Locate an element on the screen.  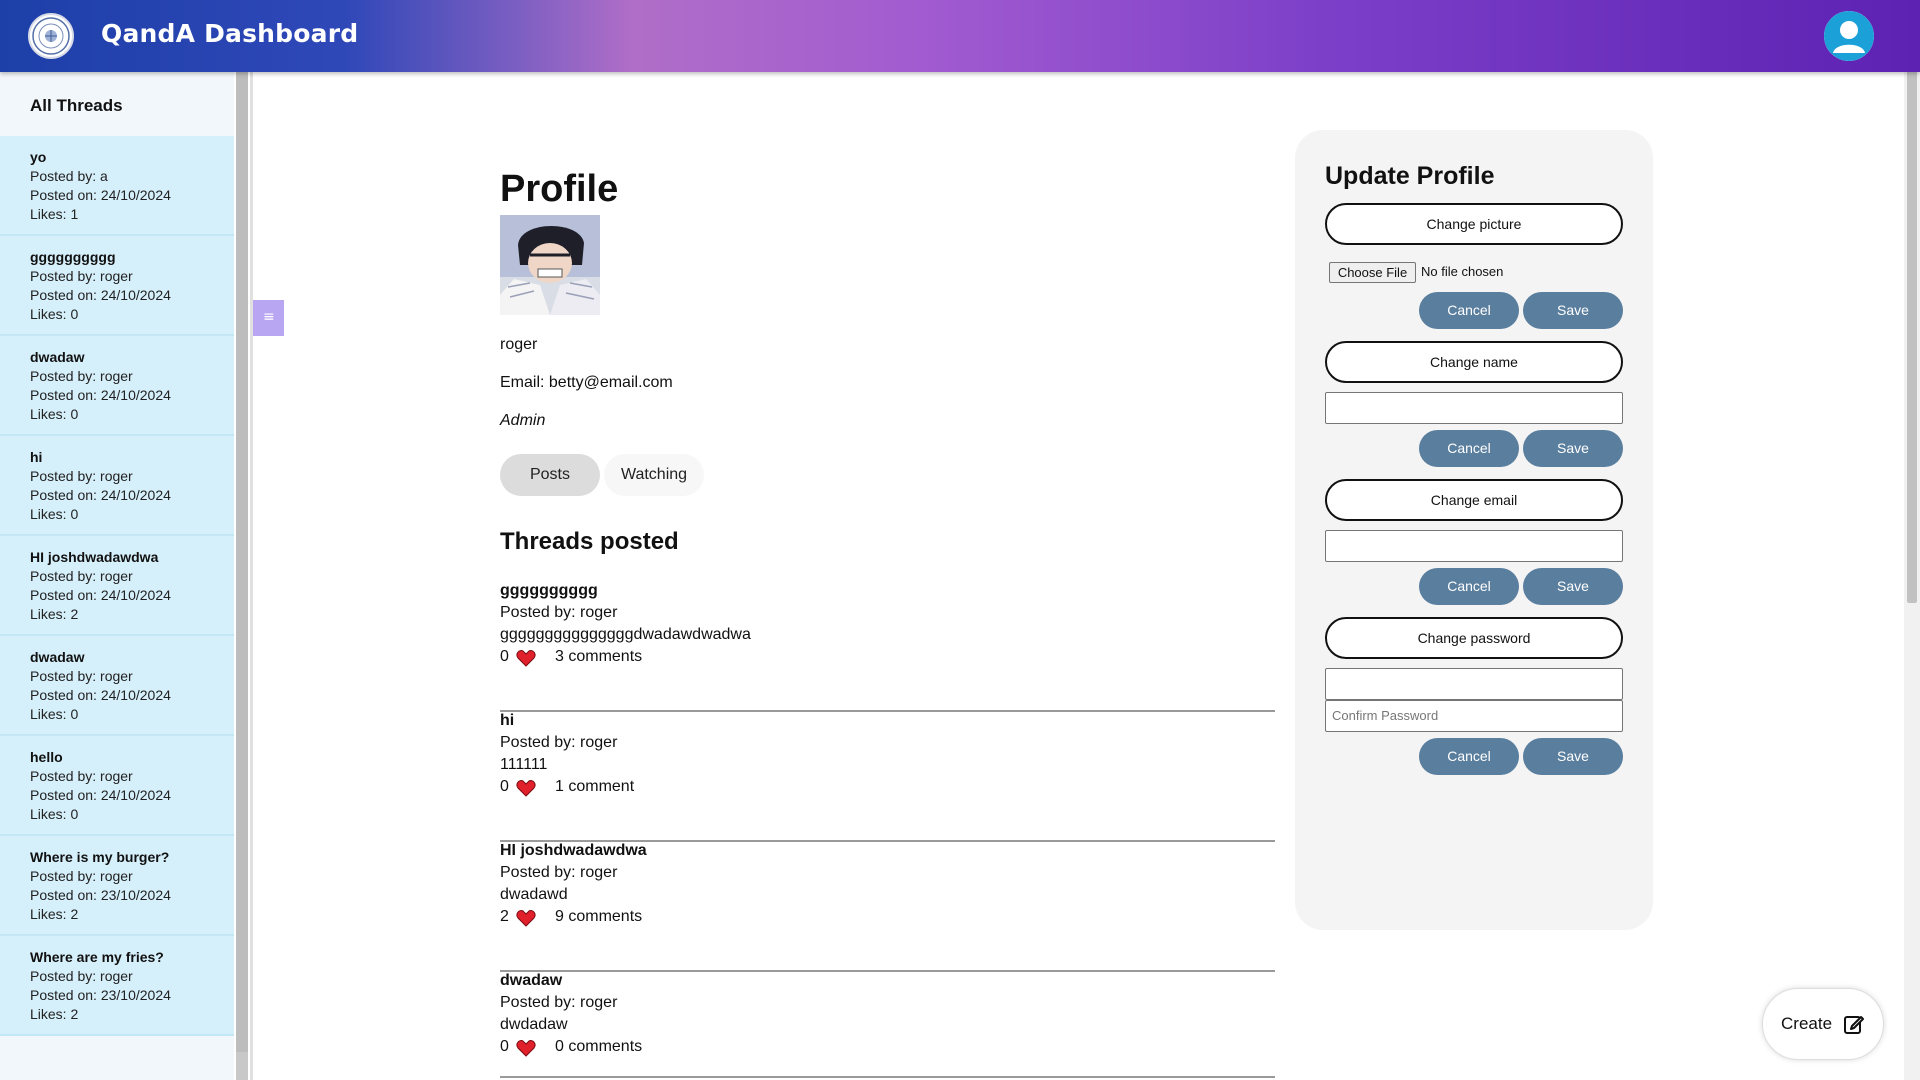
save-password-button: Save is located at coordinates (1573, 756).